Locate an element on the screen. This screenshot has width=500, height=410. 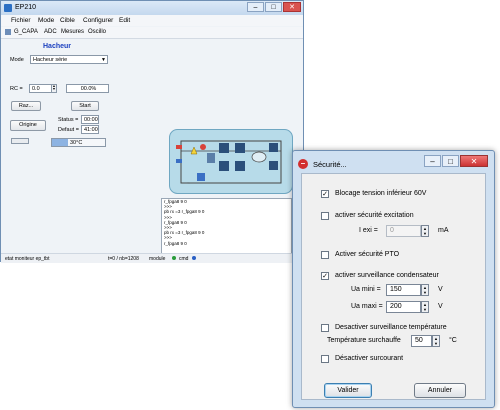
status-label: Status = is located at coordinates (68, 120).